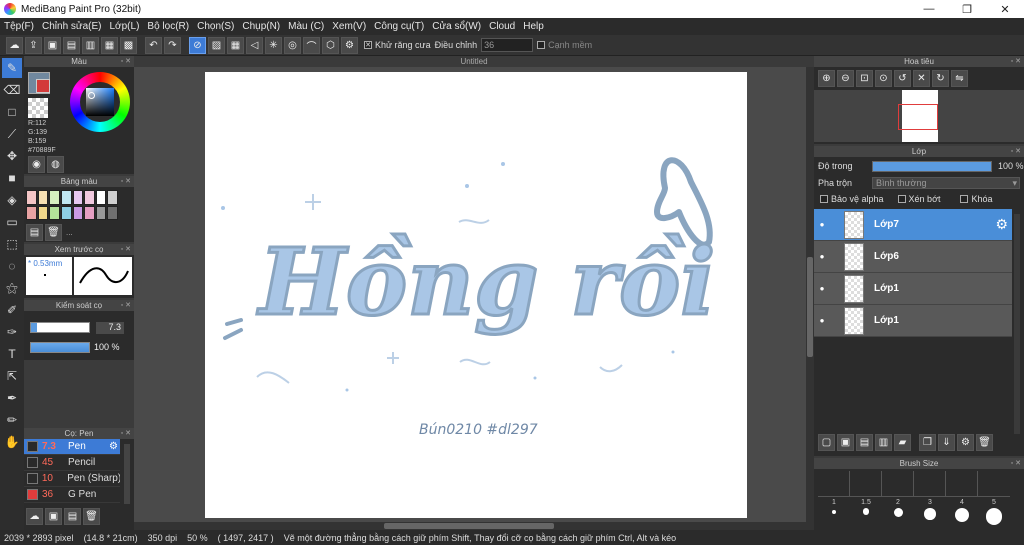  Describe the element at coordinates (72, 516) in the screenshot. I see `brush-copy-icon: ▤` at that location.